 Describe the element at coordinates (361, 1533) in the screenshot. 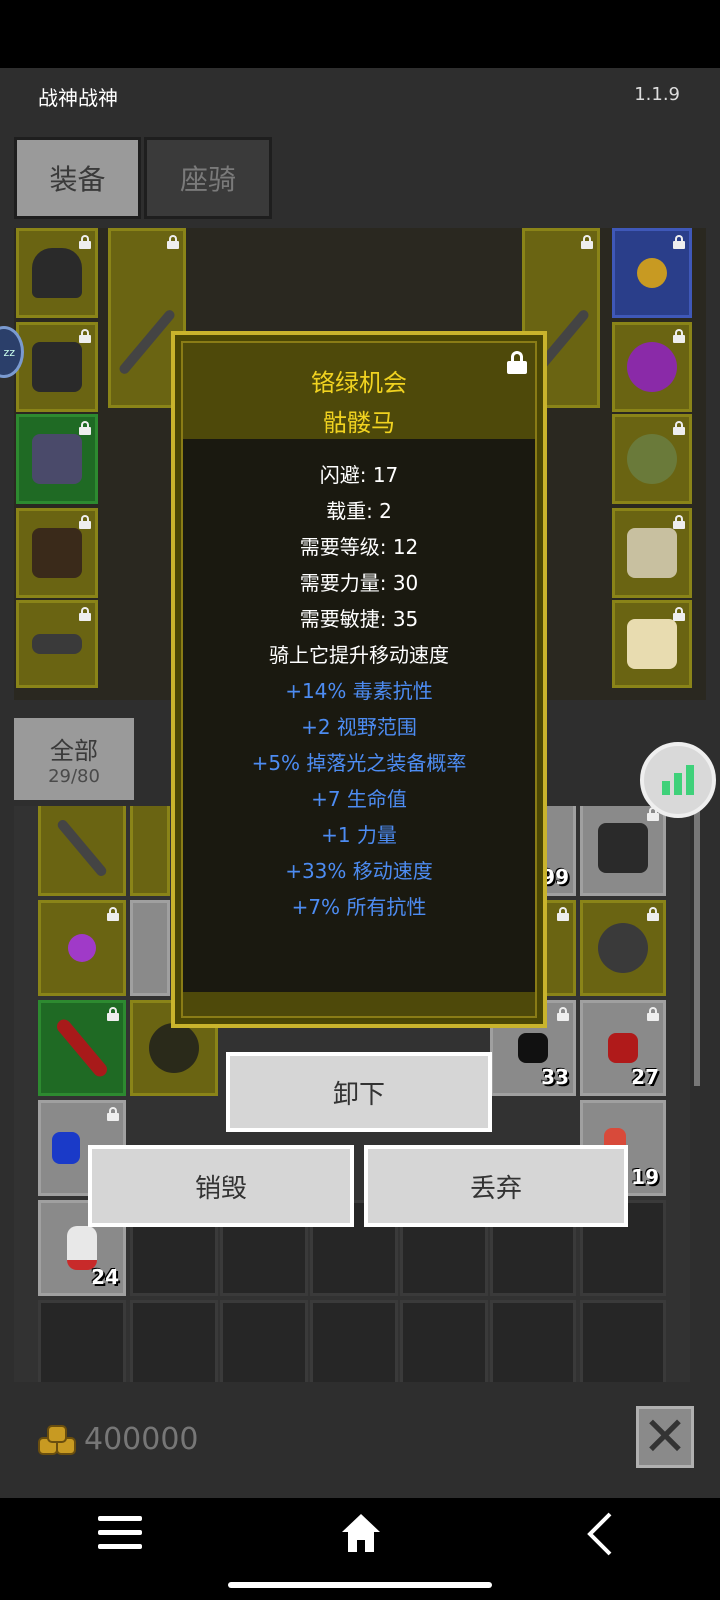

I see `home-icon` at that location.